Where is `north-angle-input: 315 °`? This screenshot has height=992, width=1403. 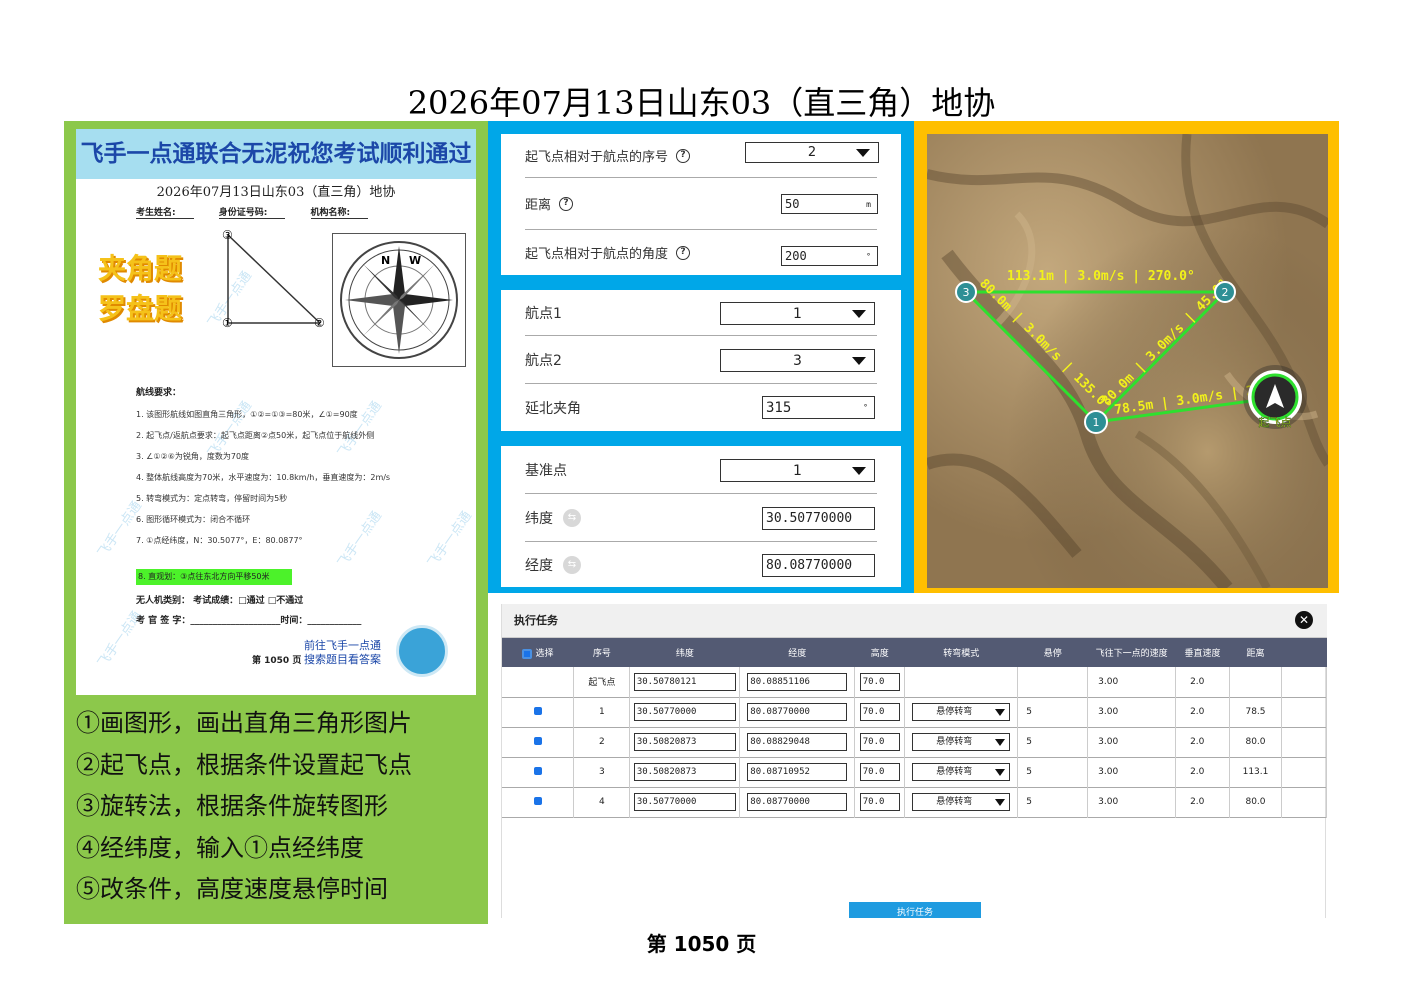 north-angle-input: 315 ° is located at coordinates (818, 407).